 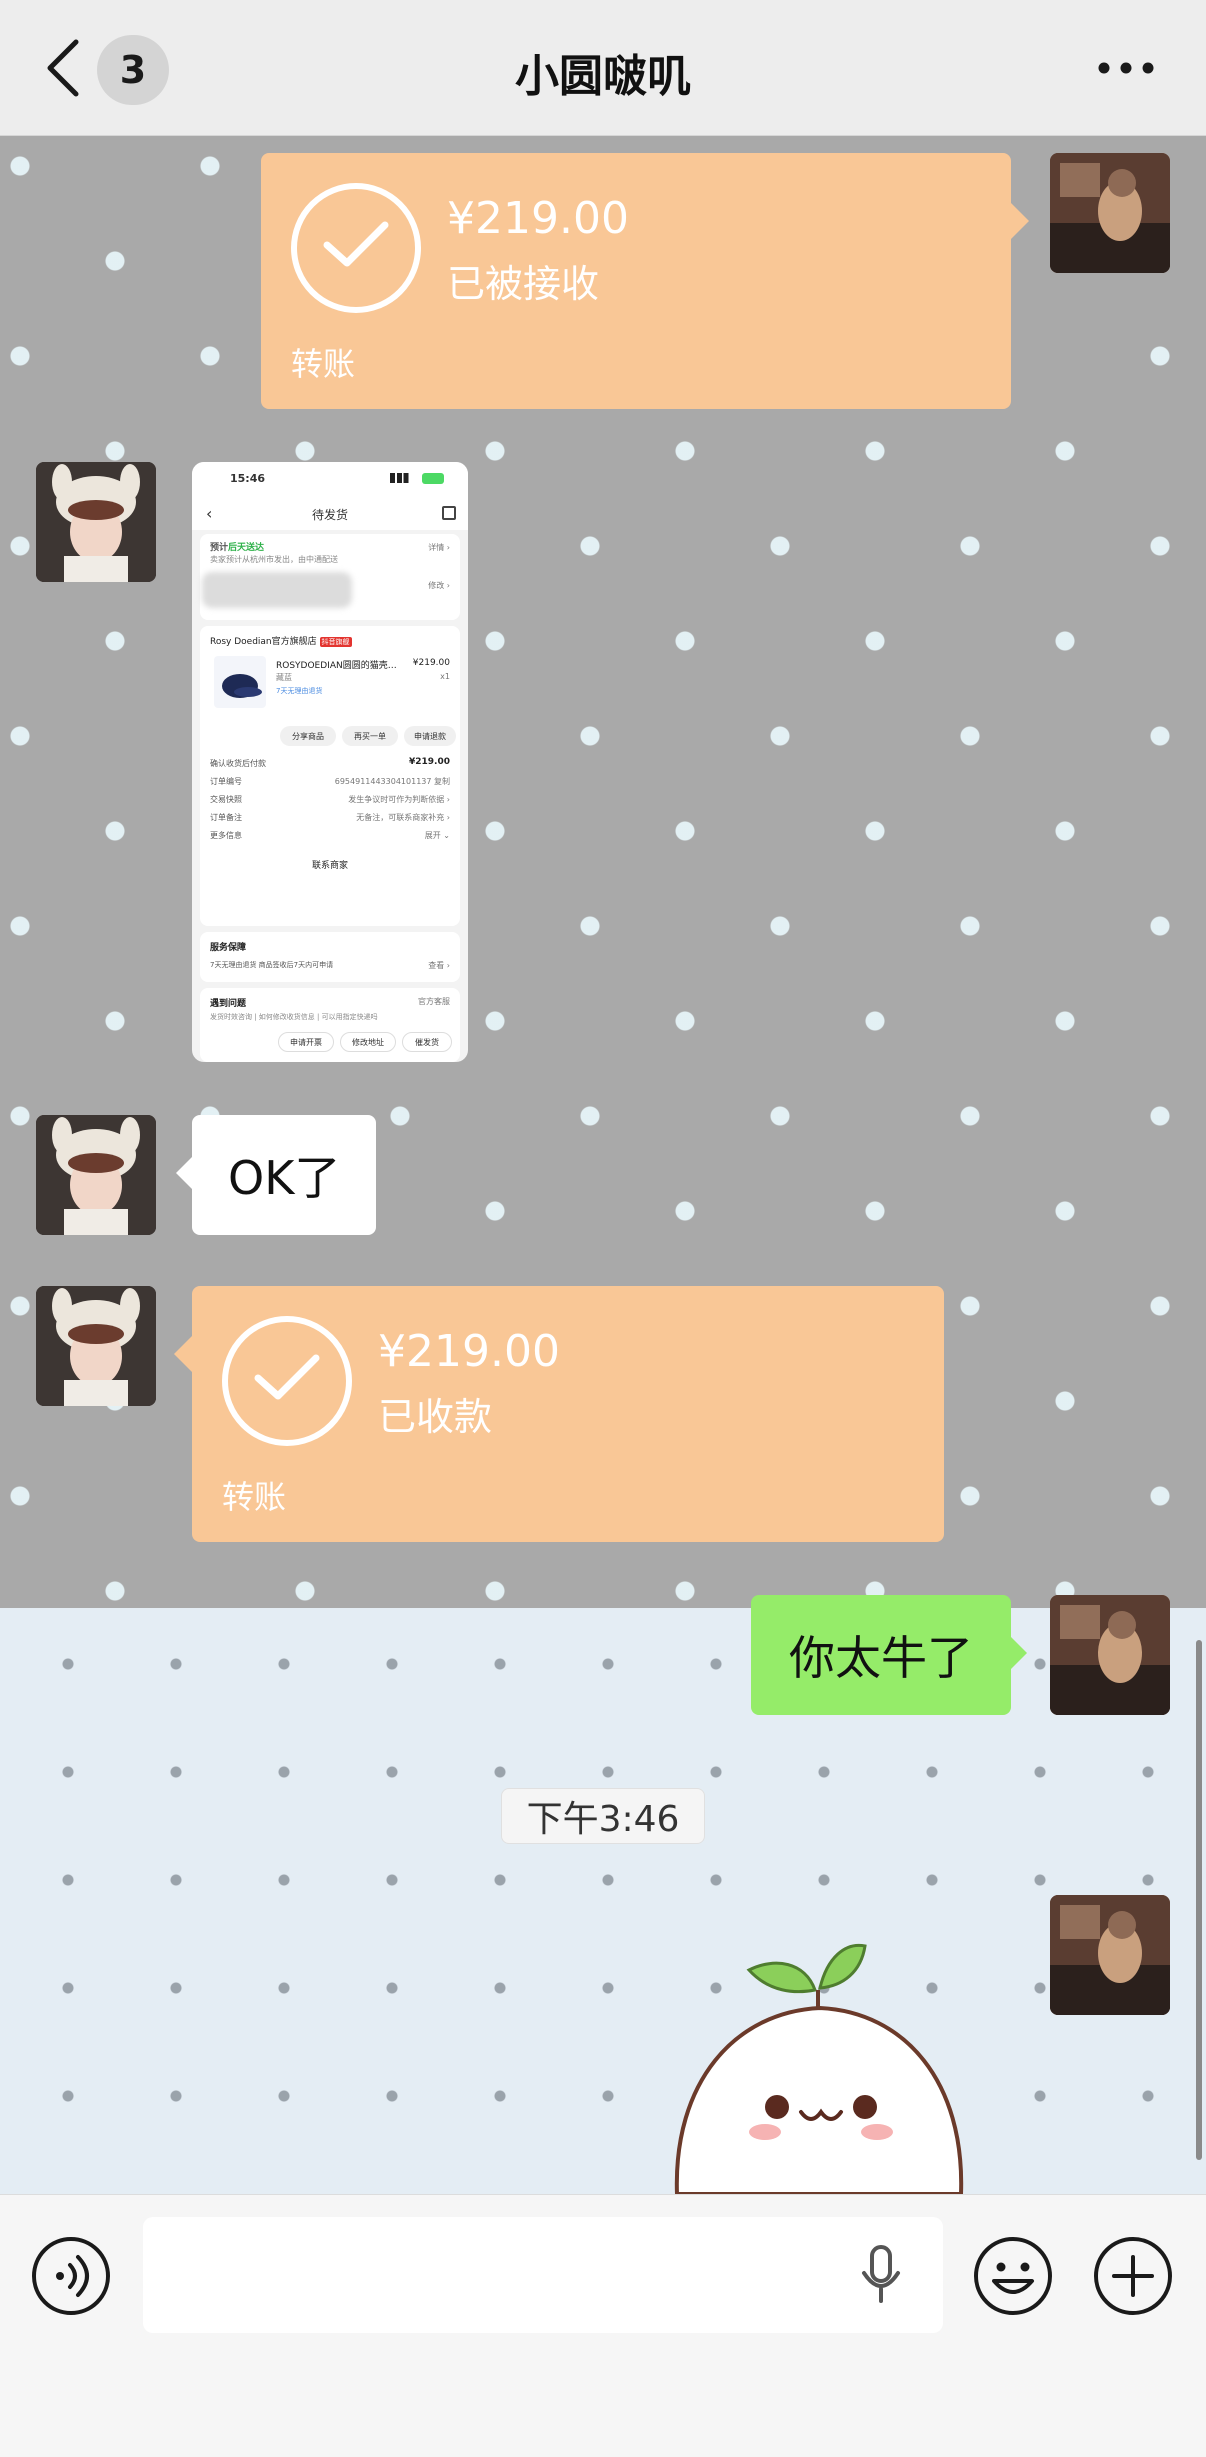 What do you see at coordinates (523, 284) in the screenshot?
I see `transfer-status: 已被接收` at bounding box center [523, 284].